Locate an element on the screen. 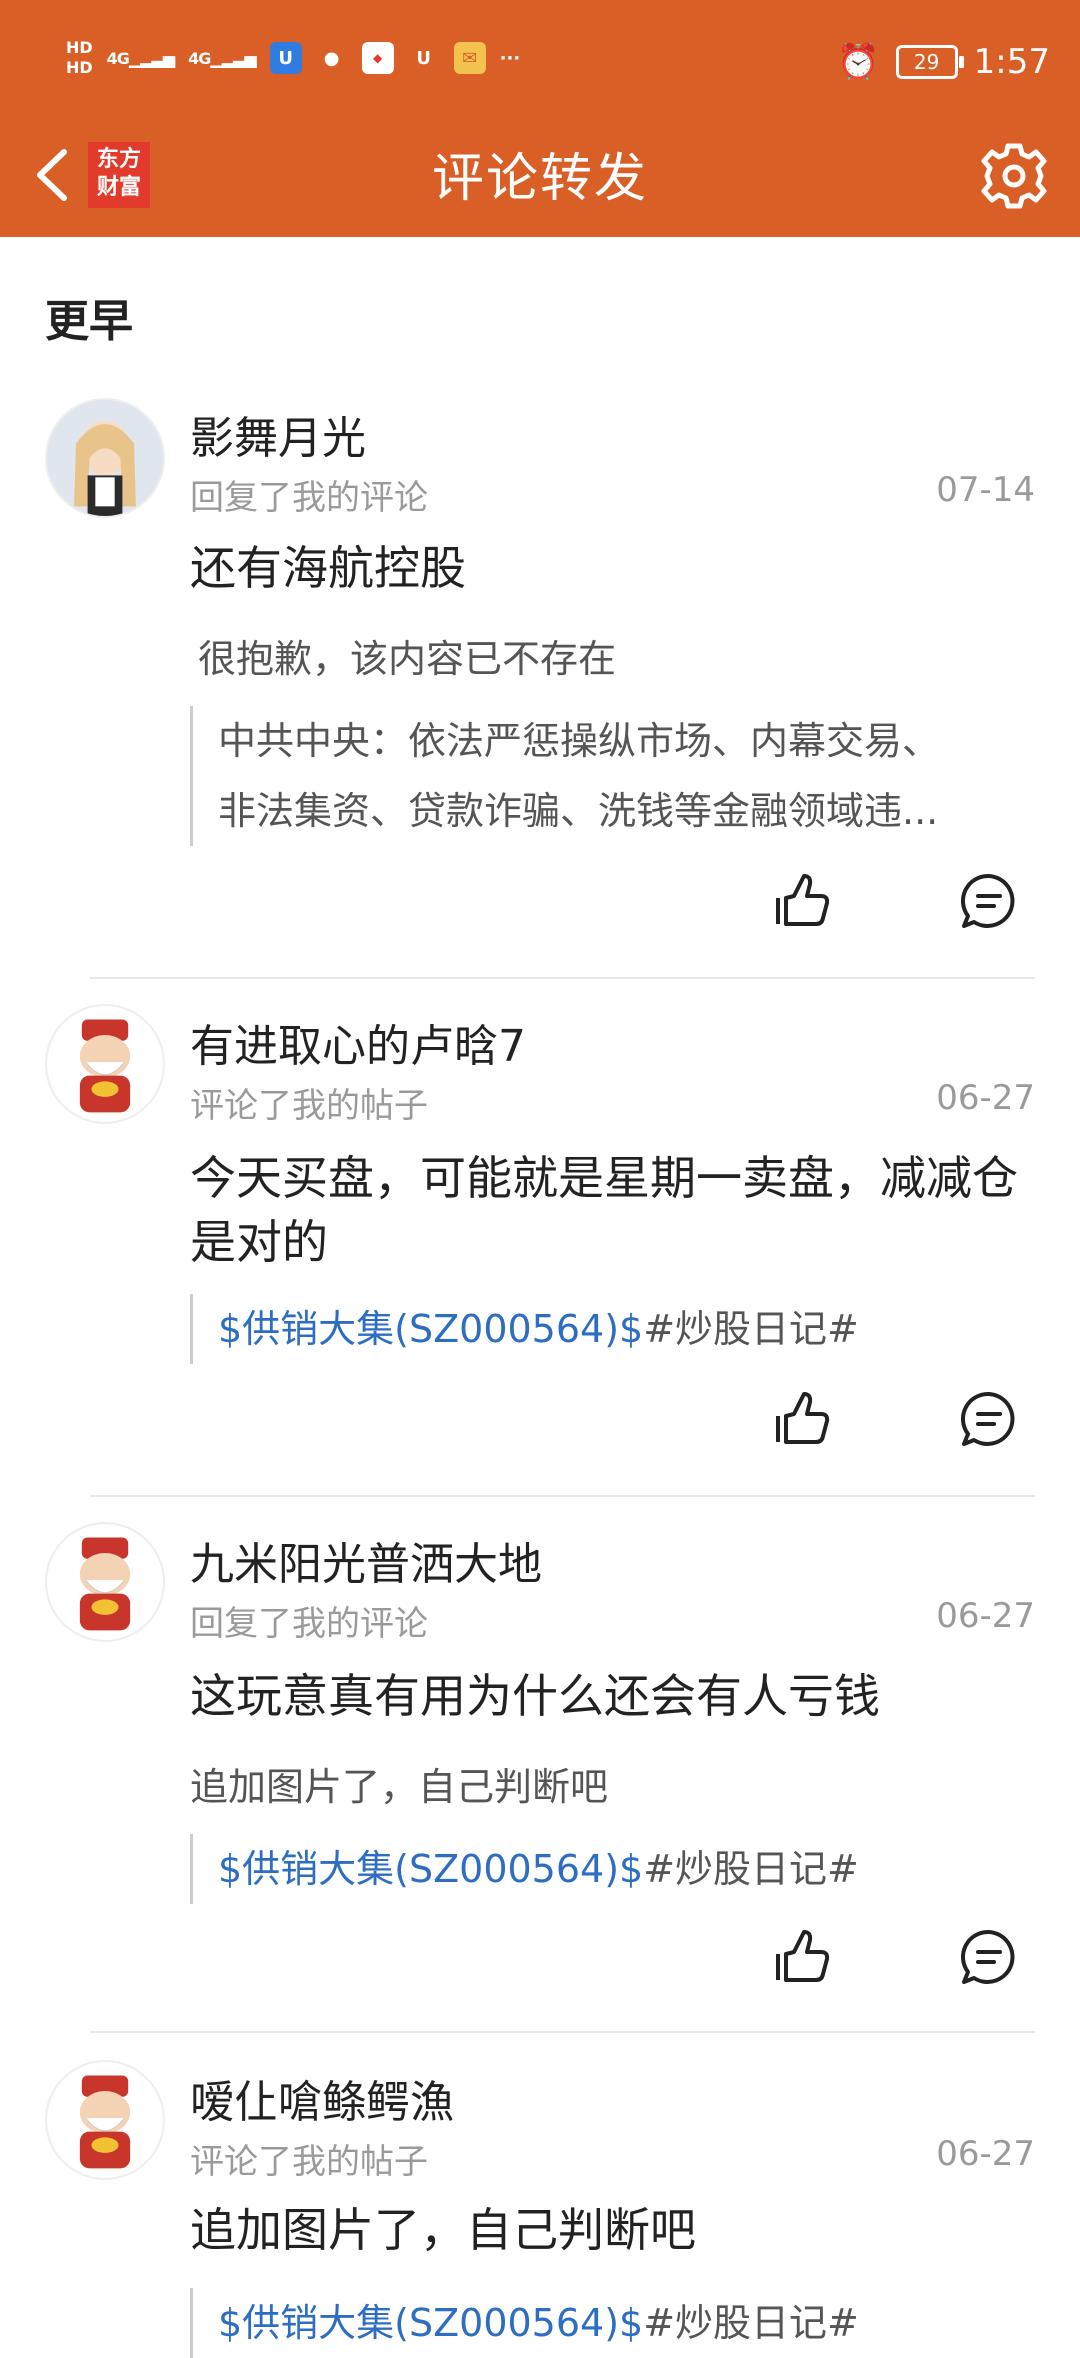  anime-avatar-image is located at coordinates (105, 458).